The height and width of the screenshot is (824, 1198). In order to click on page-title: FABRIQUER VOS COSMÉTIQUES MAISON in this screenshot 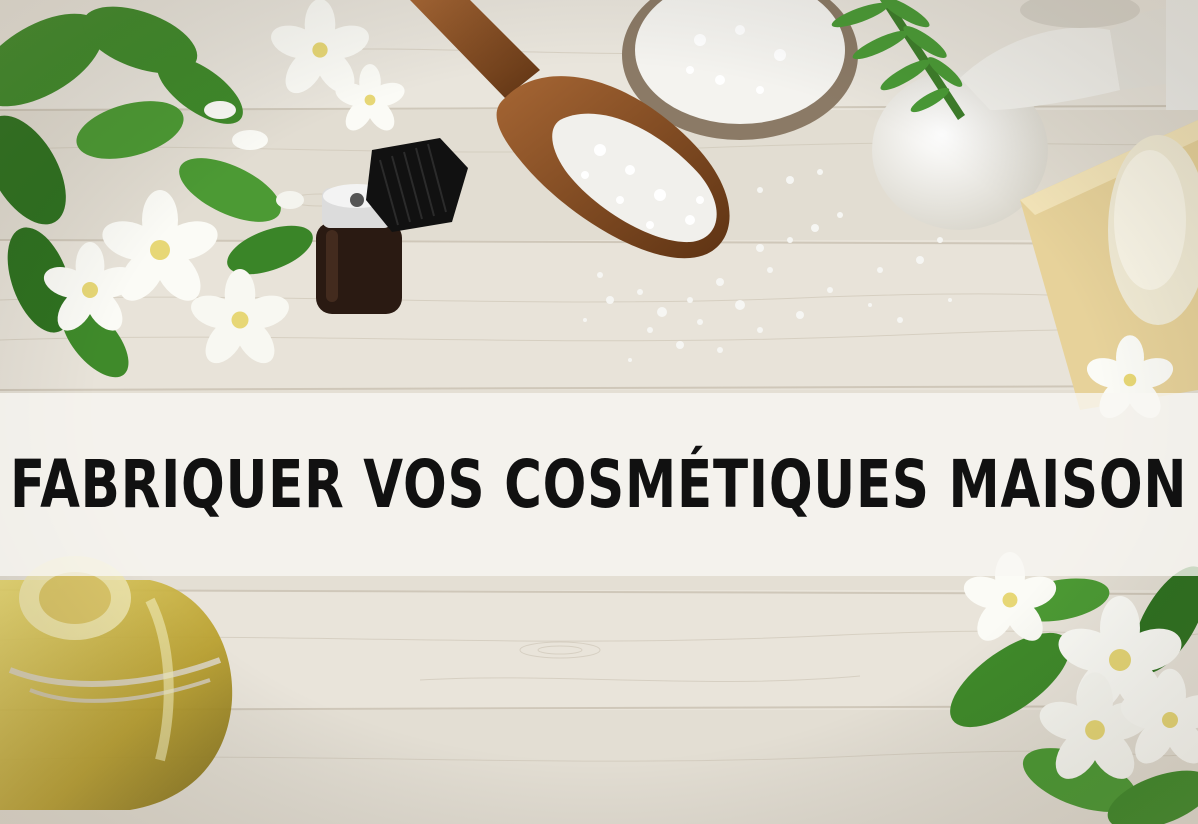, I will do `click(599, 484)`.